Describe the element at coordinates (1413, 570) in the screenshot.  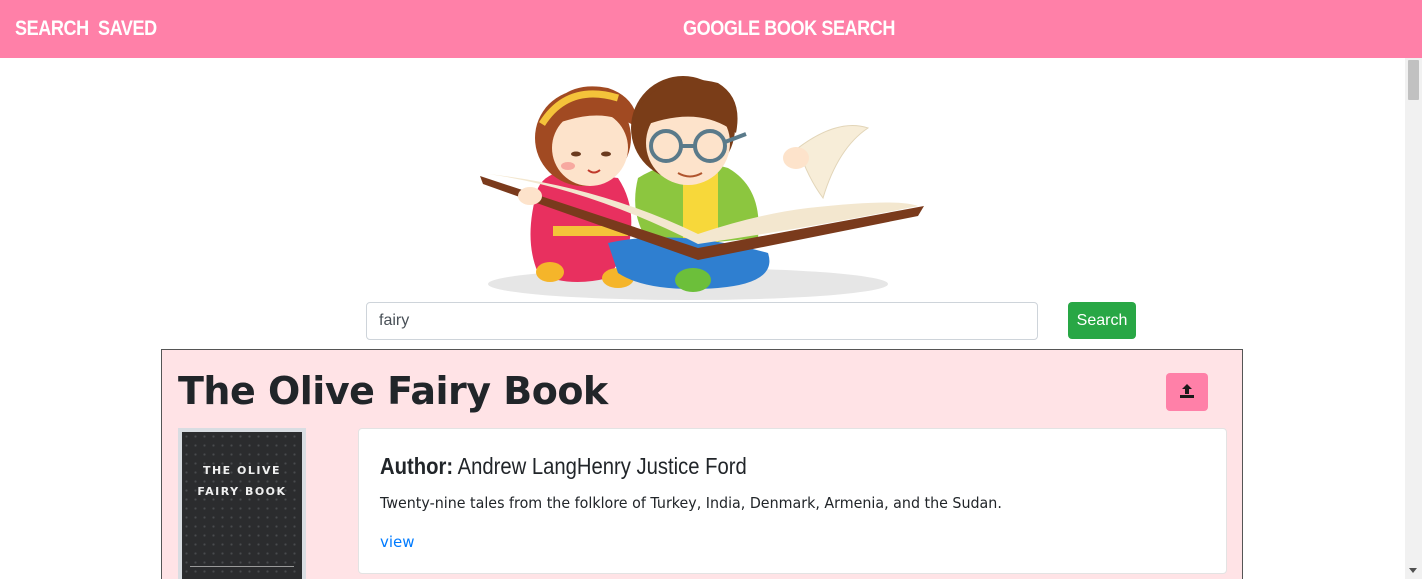
I see `scroll-down-arrow-icon` at that location.